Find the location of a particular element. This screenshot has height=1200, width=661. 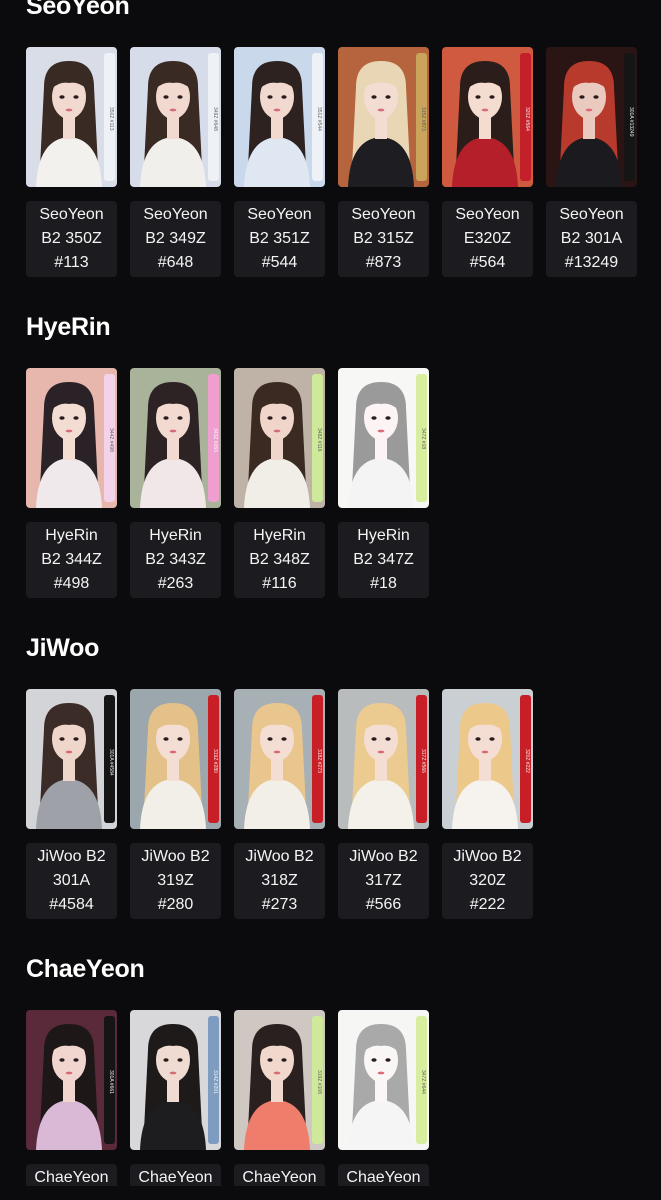

card-caption: JiWoo B2 301A #4584 is located at coordinates (71, 881).